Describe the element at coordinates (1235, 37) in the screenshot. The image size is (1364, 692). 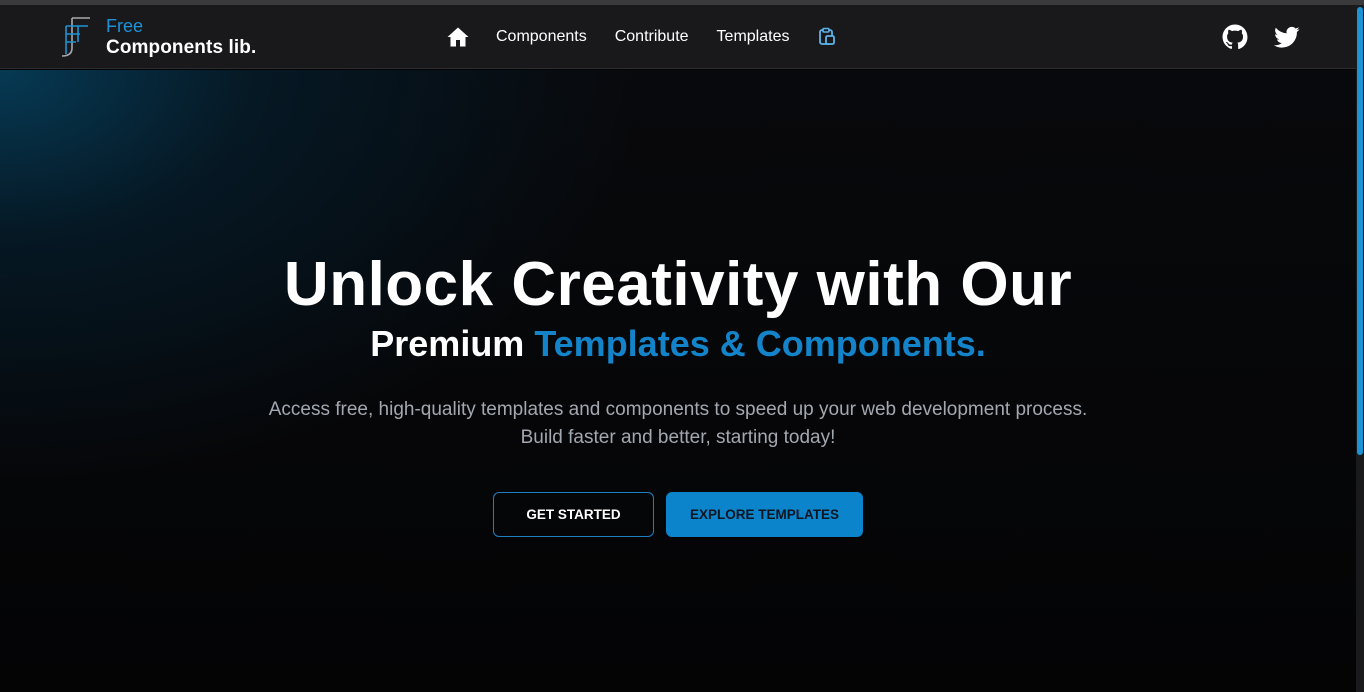
I see `github-icon` at that location.